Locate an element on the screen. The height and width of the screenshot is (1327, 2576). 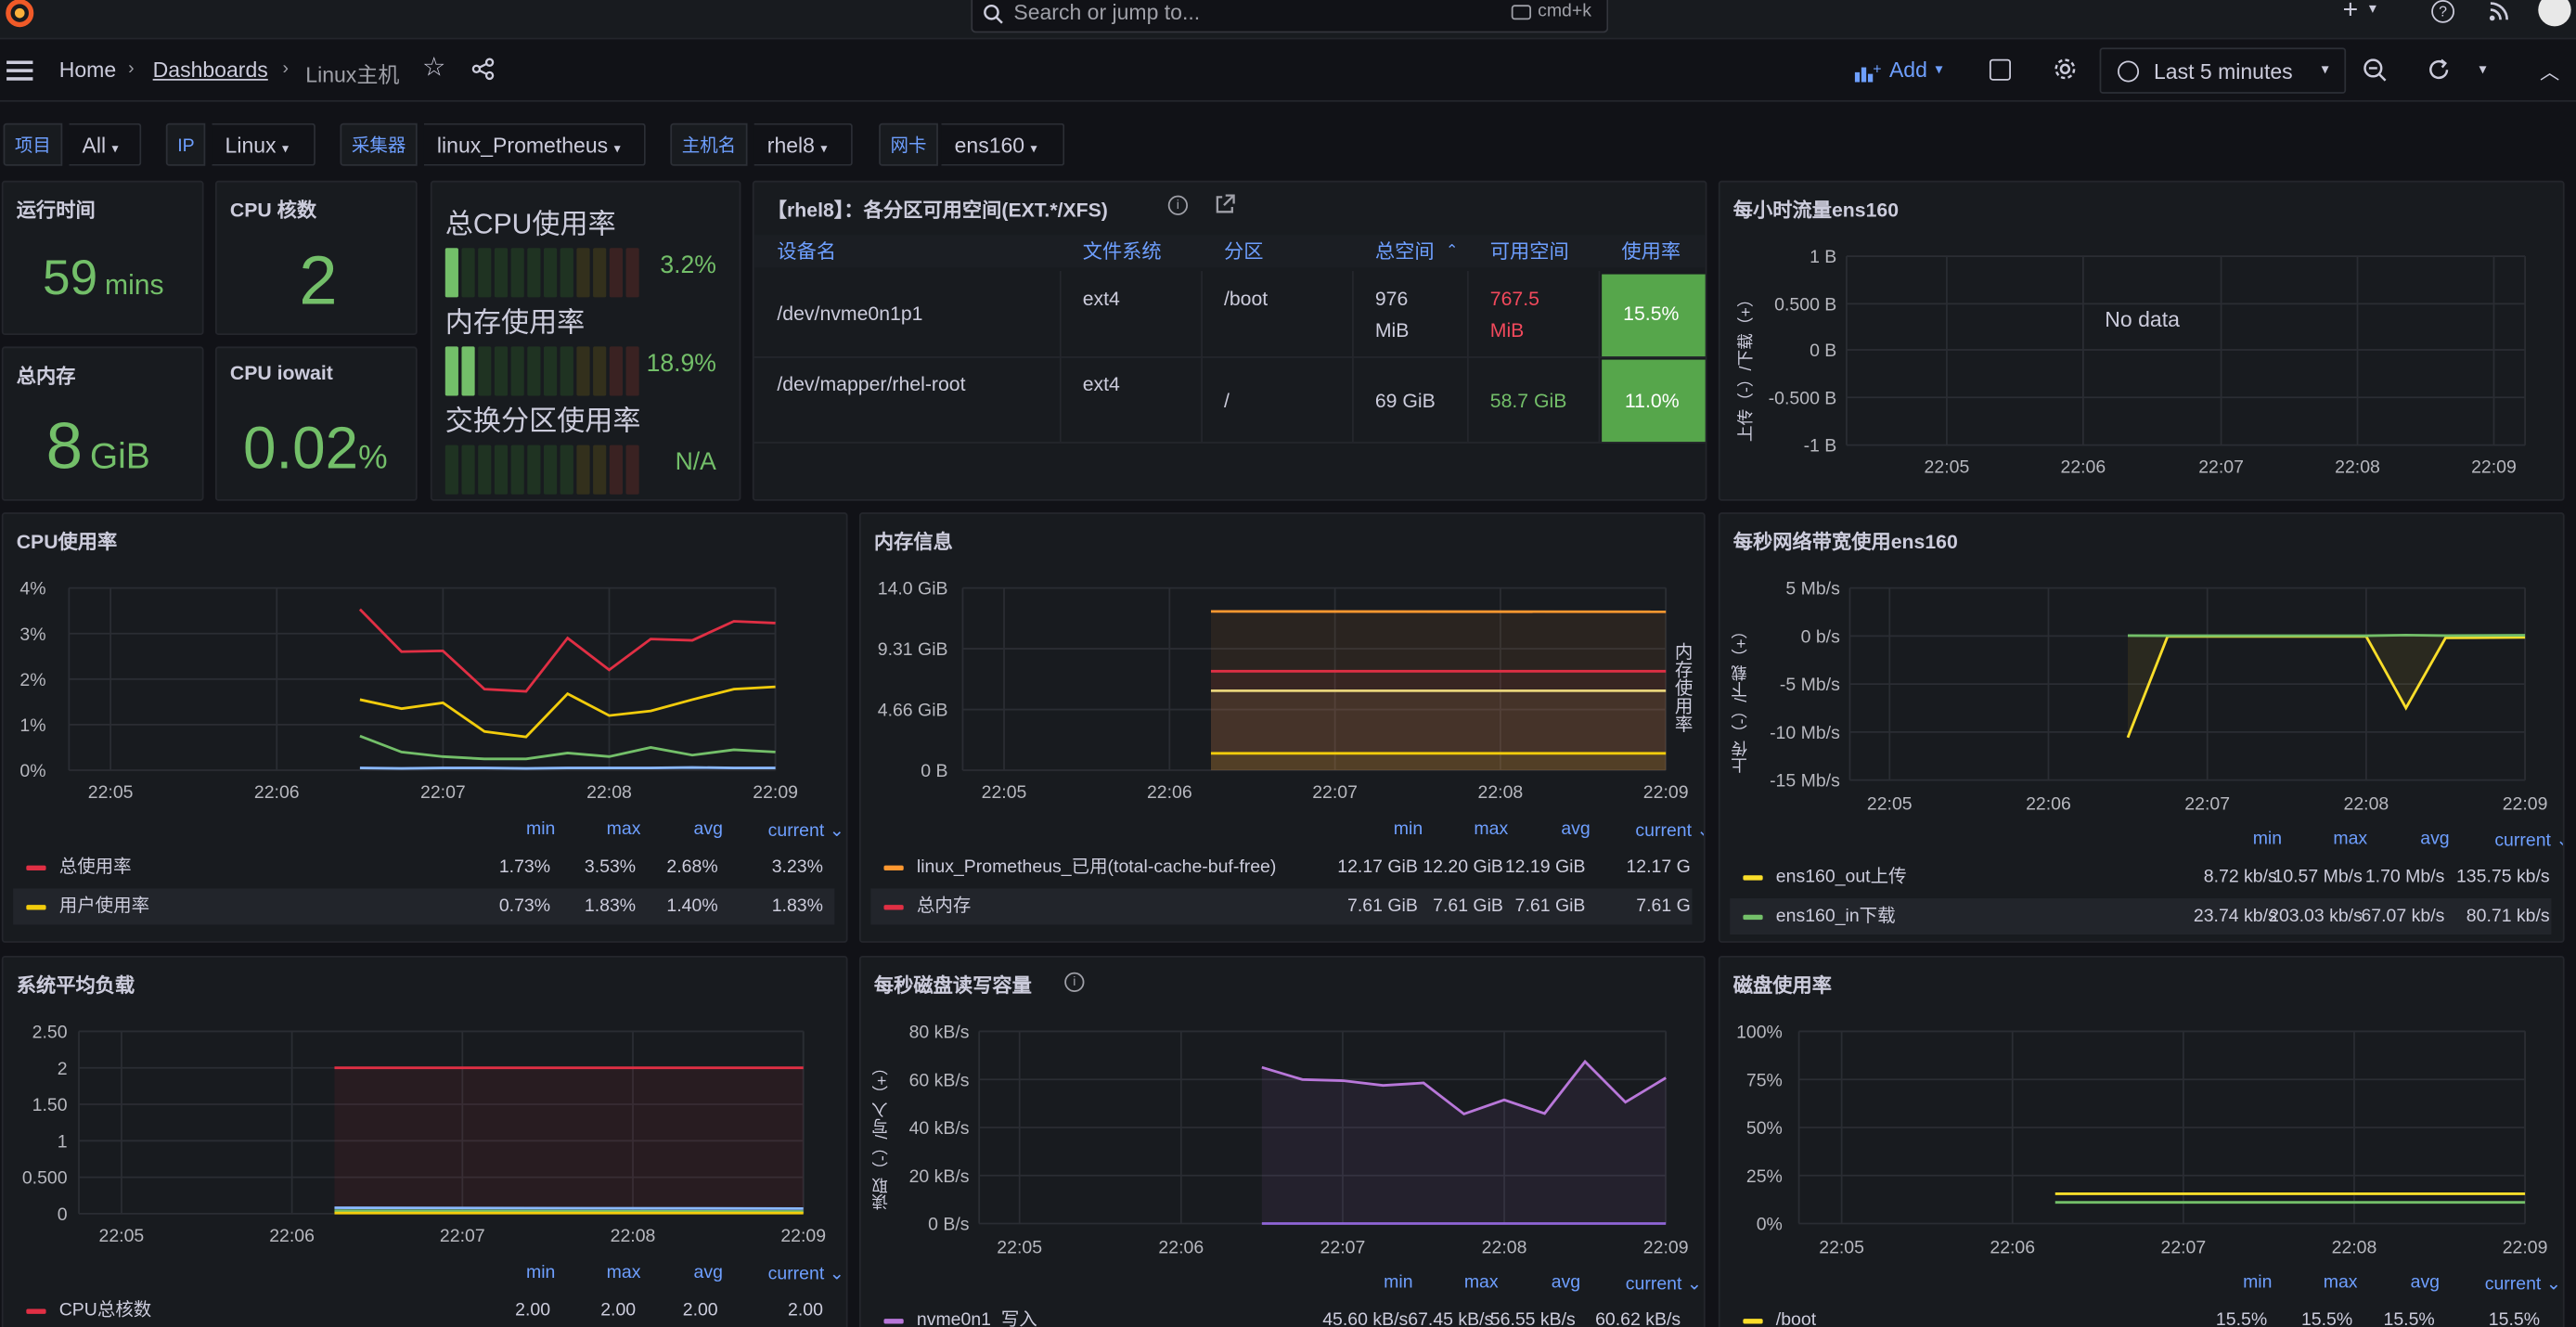
var-select-hostname: rhel8 ▾ is located at coordinates (803, 144).